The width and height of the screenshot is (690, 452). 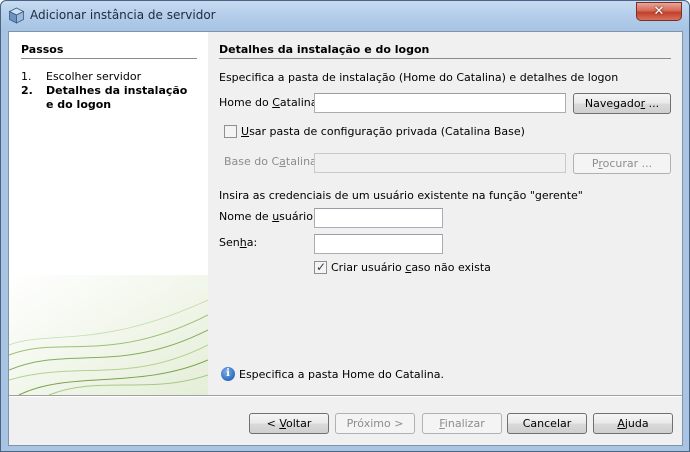 I want to click on catalina-home-label: Home do Catalina:, so click(x=270, y=102).